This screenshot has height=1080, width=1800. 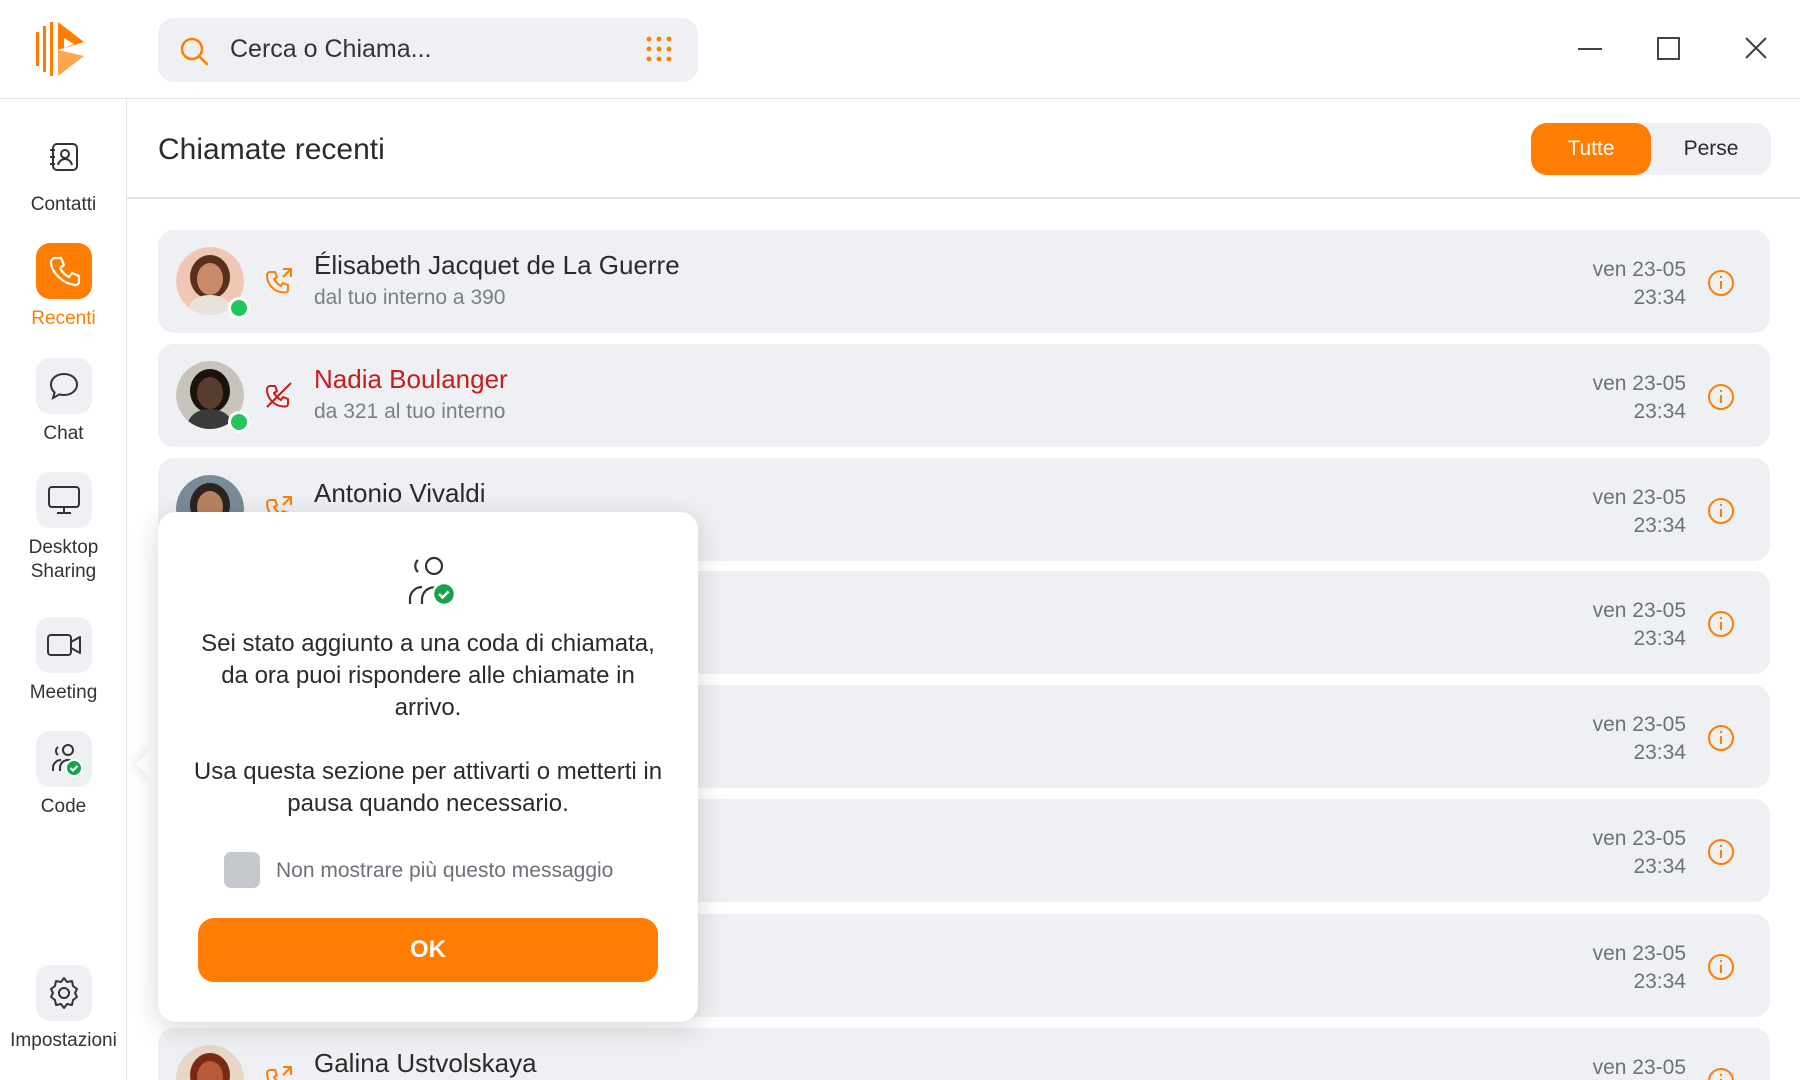 What do you see at coordinates (63, 645) in the screenshot?
I see `video-camera-icon` at bounding box center [63, 645].